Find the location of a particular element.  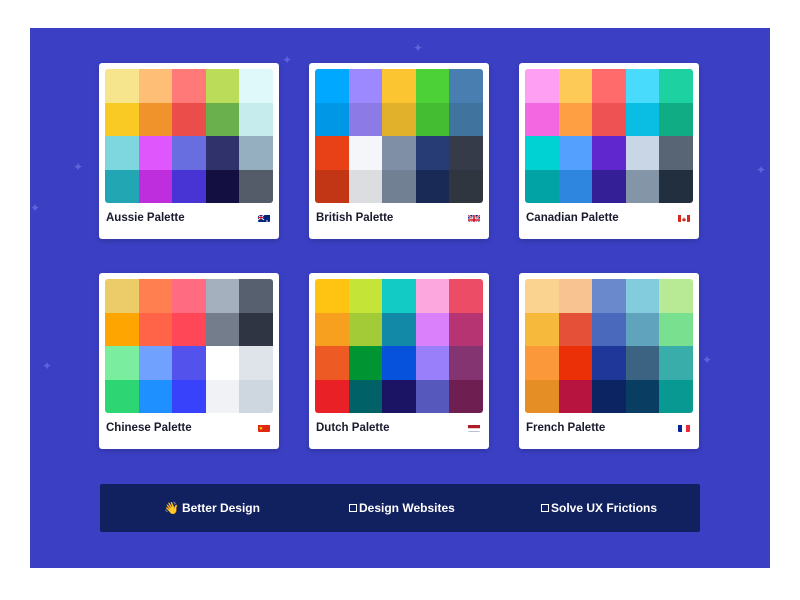

palette-card: French Palette is located at coordinates (609, 361).